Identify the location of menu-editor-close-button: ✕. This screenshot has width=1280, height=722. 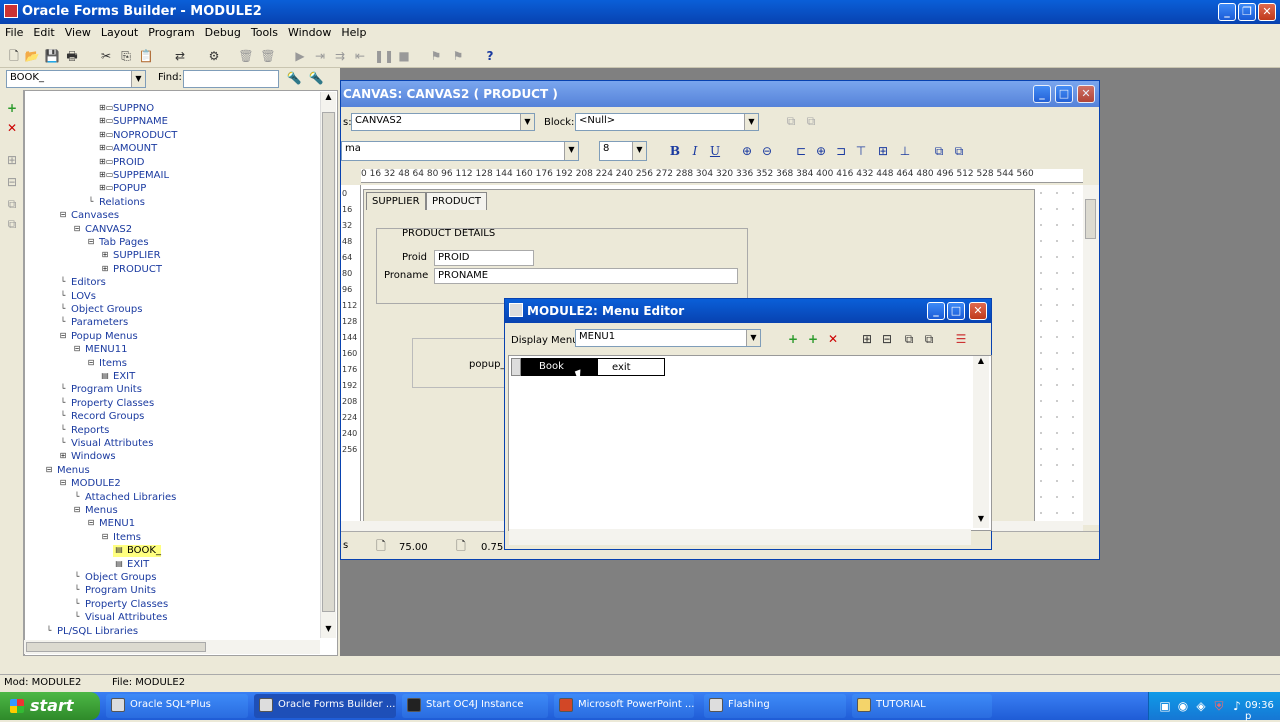
(978, 311).